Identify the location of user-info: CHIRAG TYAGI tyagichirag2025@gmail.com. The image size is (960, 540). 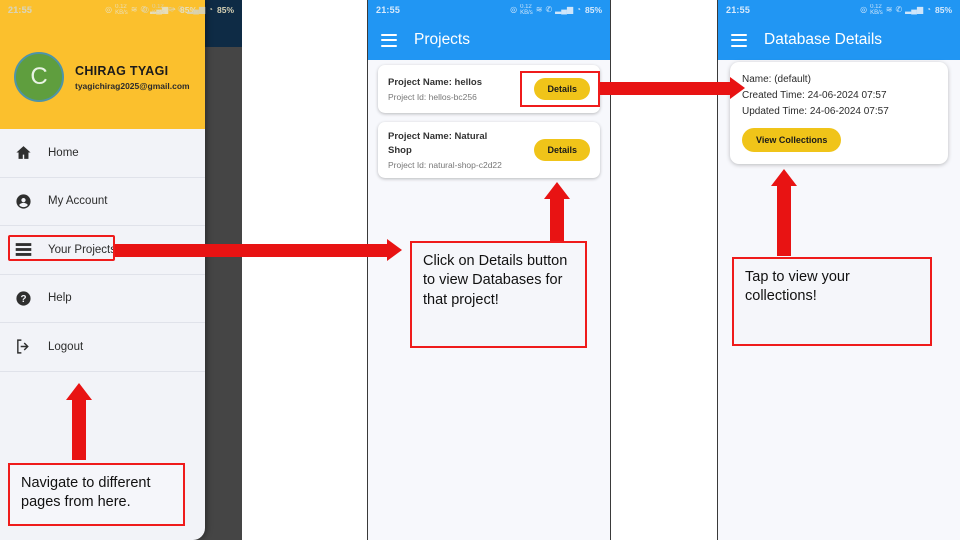
(132, 77).